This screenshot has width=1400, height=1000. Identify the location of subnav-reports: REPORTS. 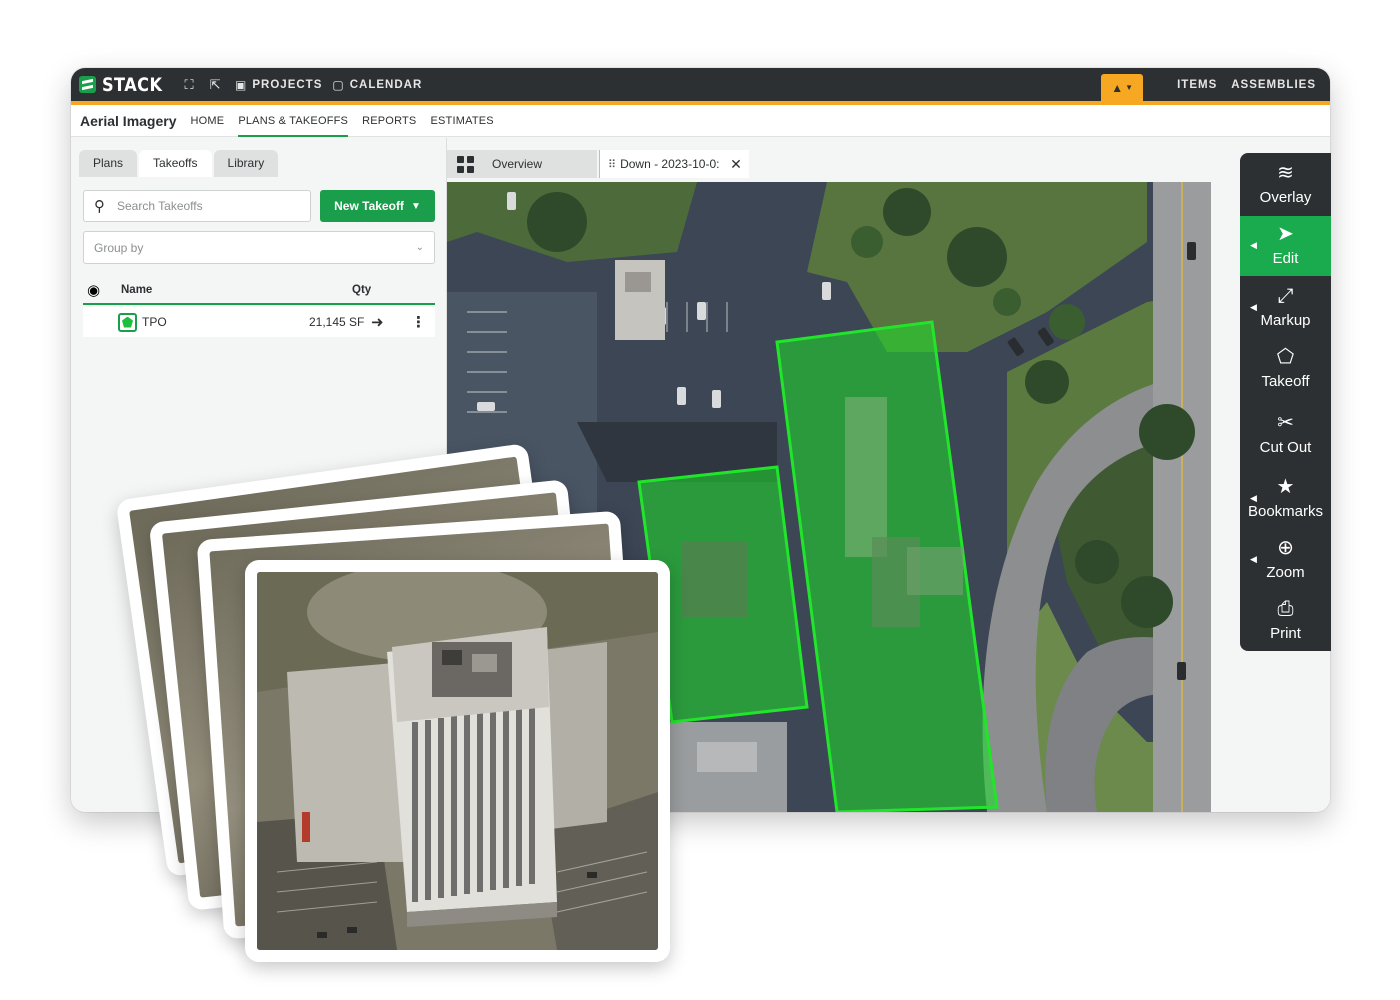
(389, 121).